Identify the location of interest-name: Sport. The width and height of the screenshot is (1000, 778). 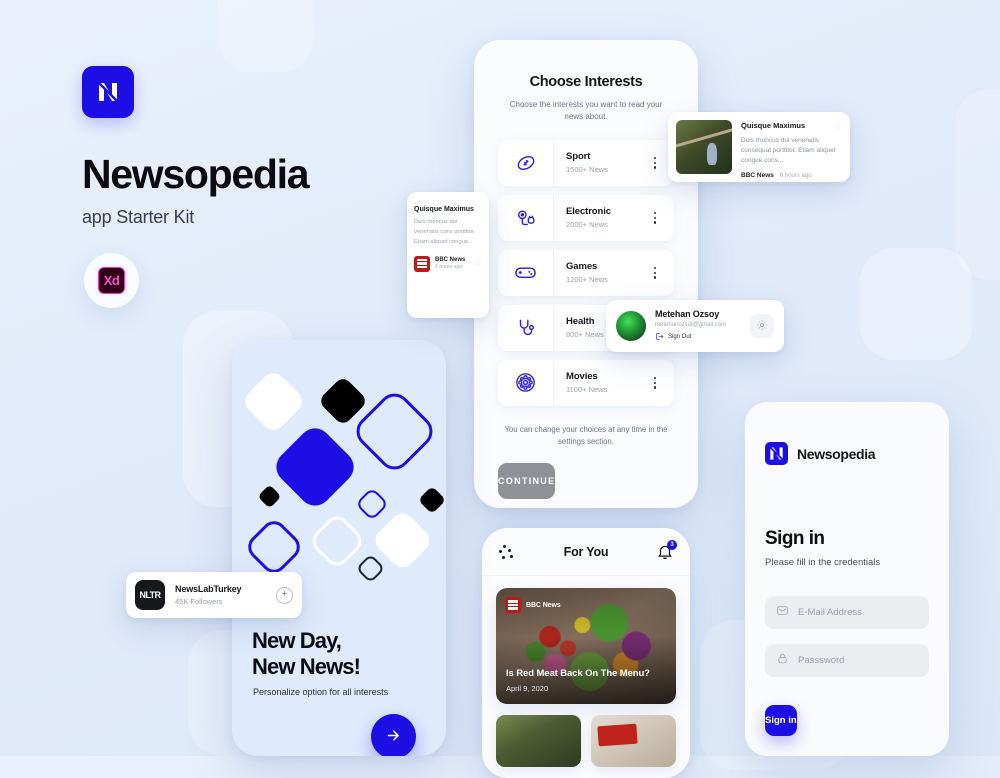
(578, 157).